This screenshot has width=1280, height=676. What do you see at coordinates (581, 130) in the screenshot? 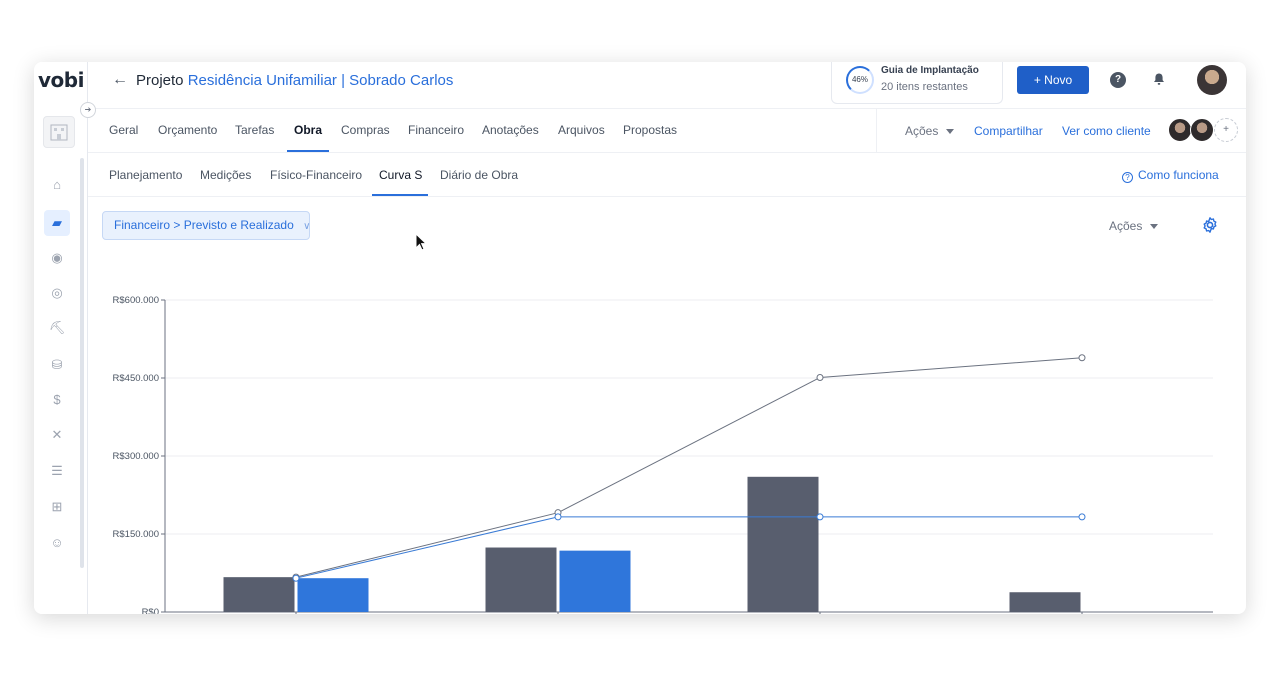
I see `tab-arquivos: Arquivos` at bounding box center [581, 130].